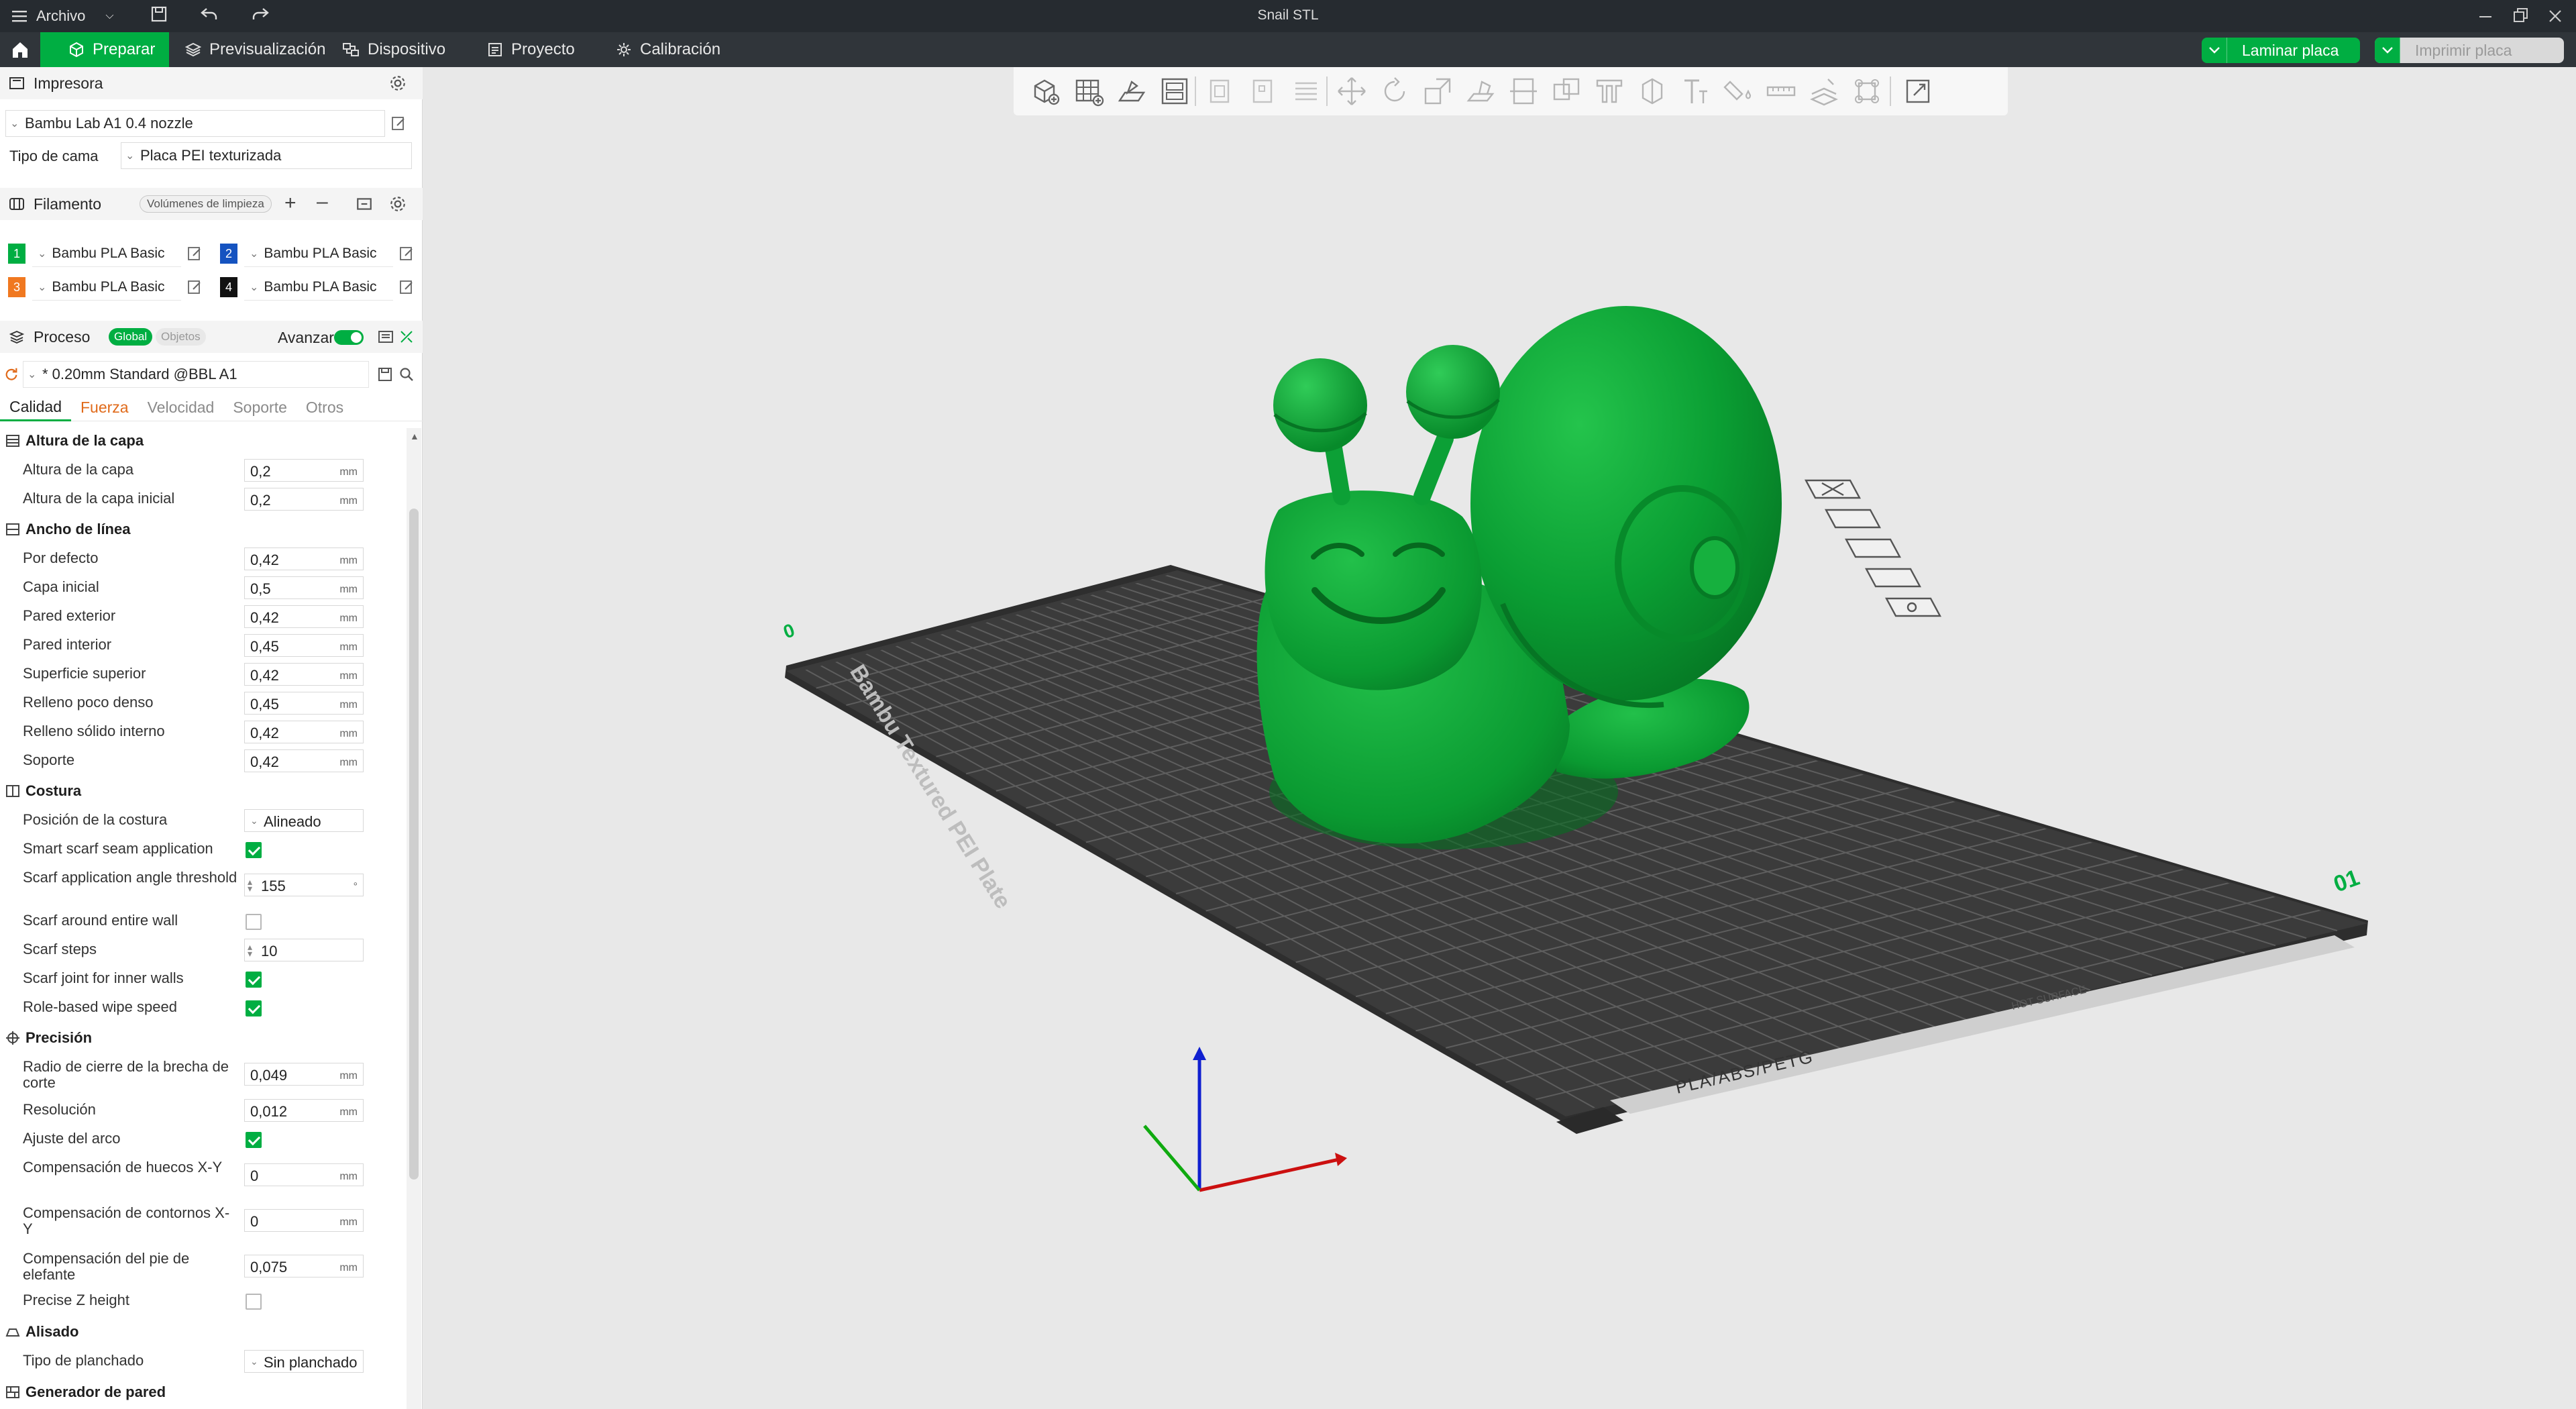 Image resolution: width=2576 pixels, height=1409 pixels. Describe the element at coordinates (254, 1008) in the screenshot. I see `role-wipe-speed-checkbox` at that location.